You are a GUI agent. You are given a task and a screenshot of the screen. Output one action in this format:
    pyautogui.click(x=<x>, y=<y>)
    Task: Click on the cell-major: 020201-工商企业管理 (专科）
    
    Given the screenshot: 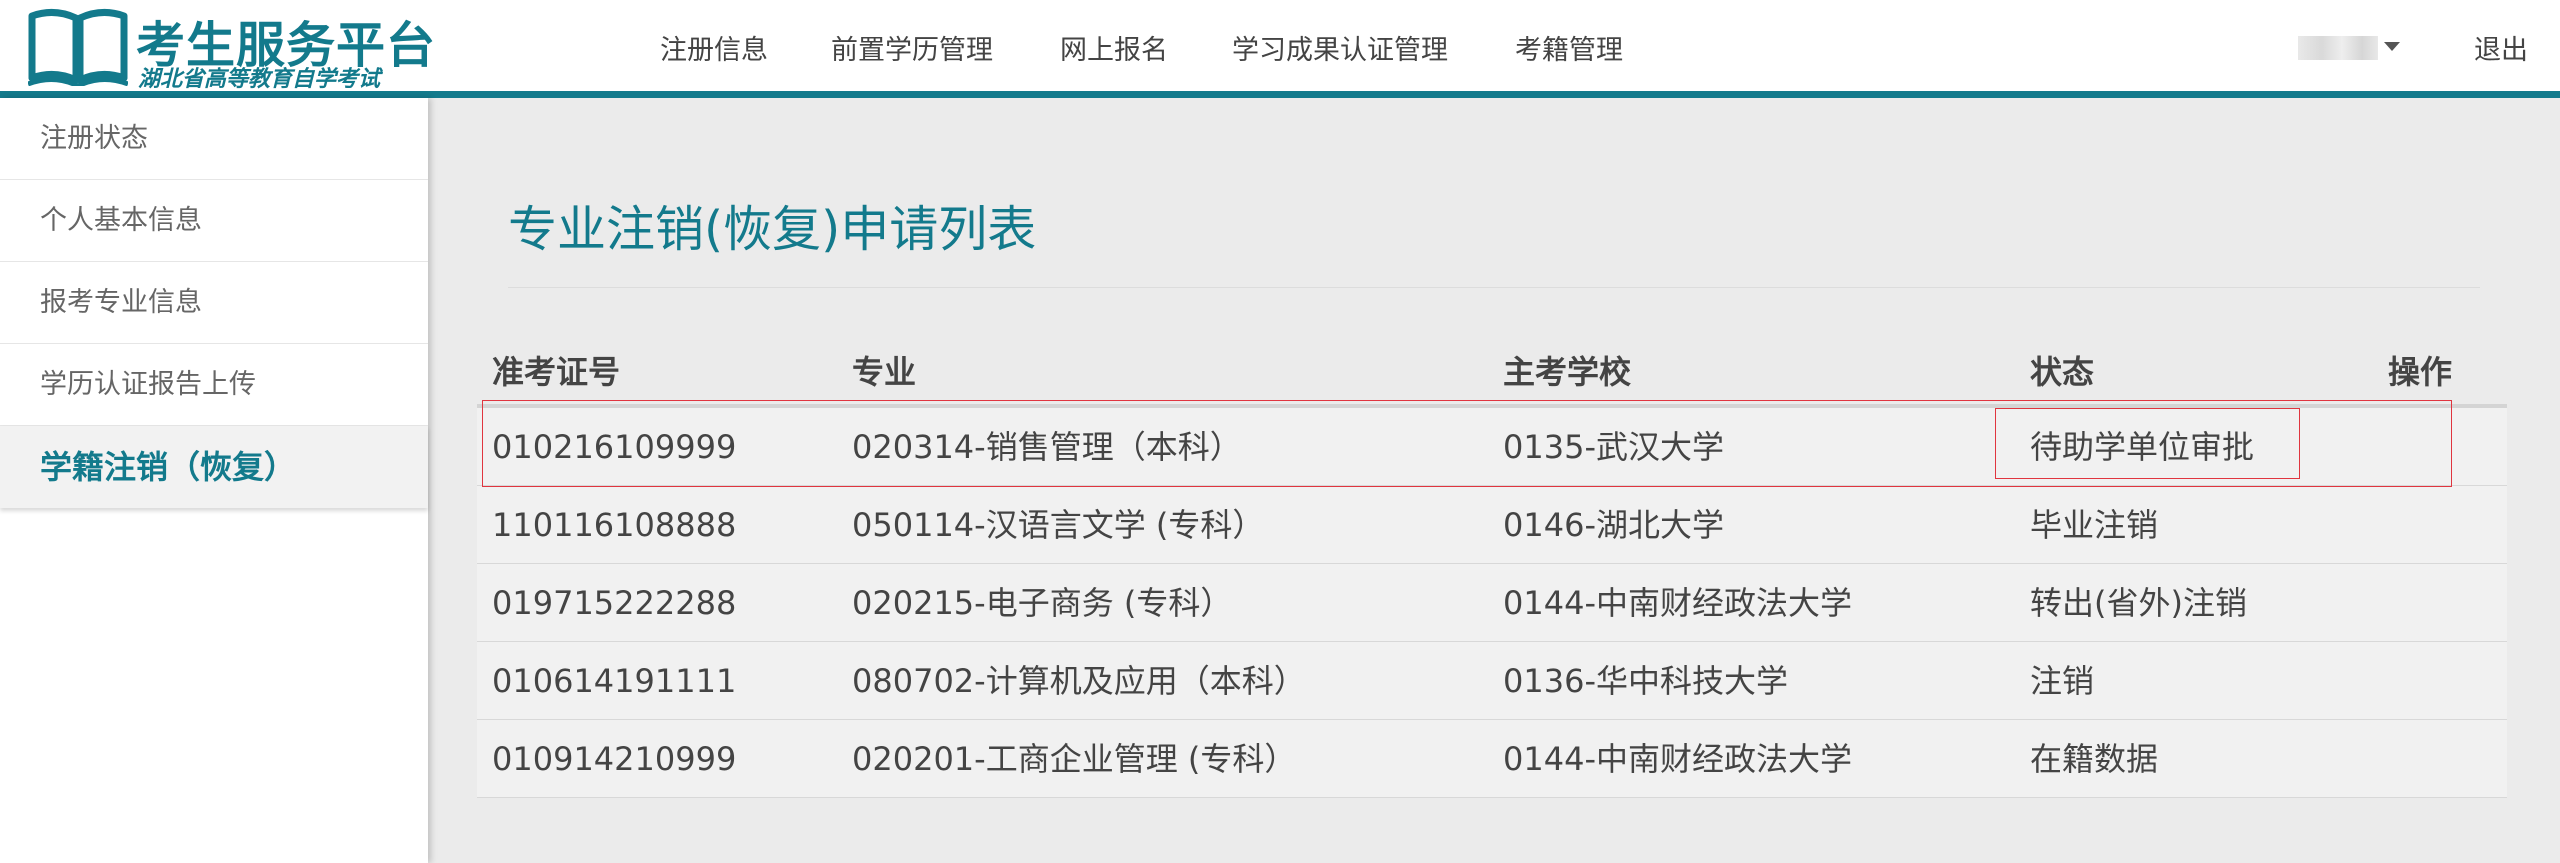 What is the action you would take?
    pyautogui.click(x=1074, y=759)
    